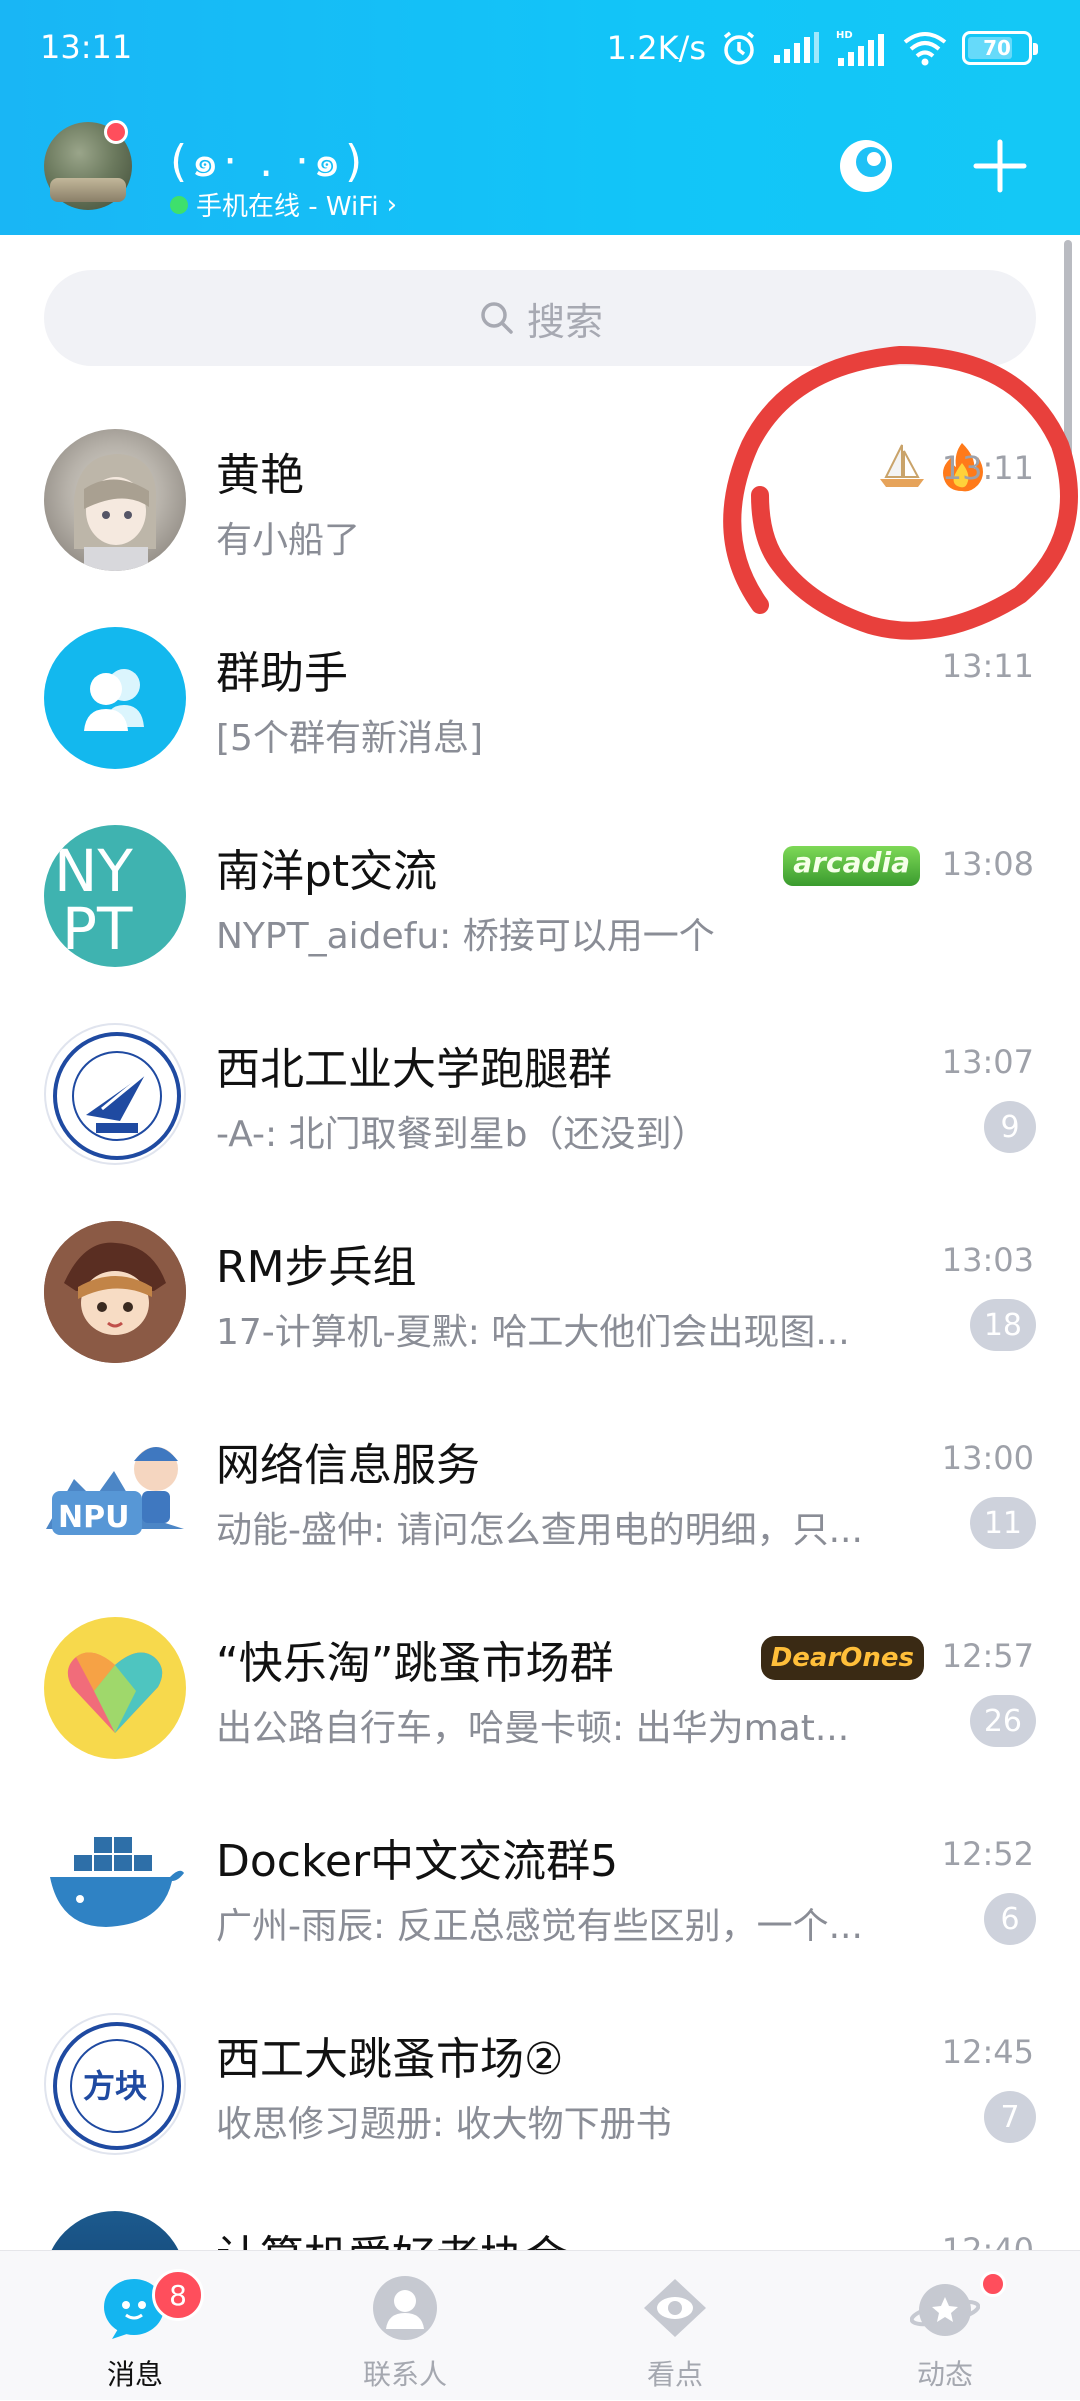 The image size is (1080, 2401). What do you see at coordinates (349, 738) in the screenshot?
I see `chat-preview: [5个群有新消息]` at bounding box center [349, 738].